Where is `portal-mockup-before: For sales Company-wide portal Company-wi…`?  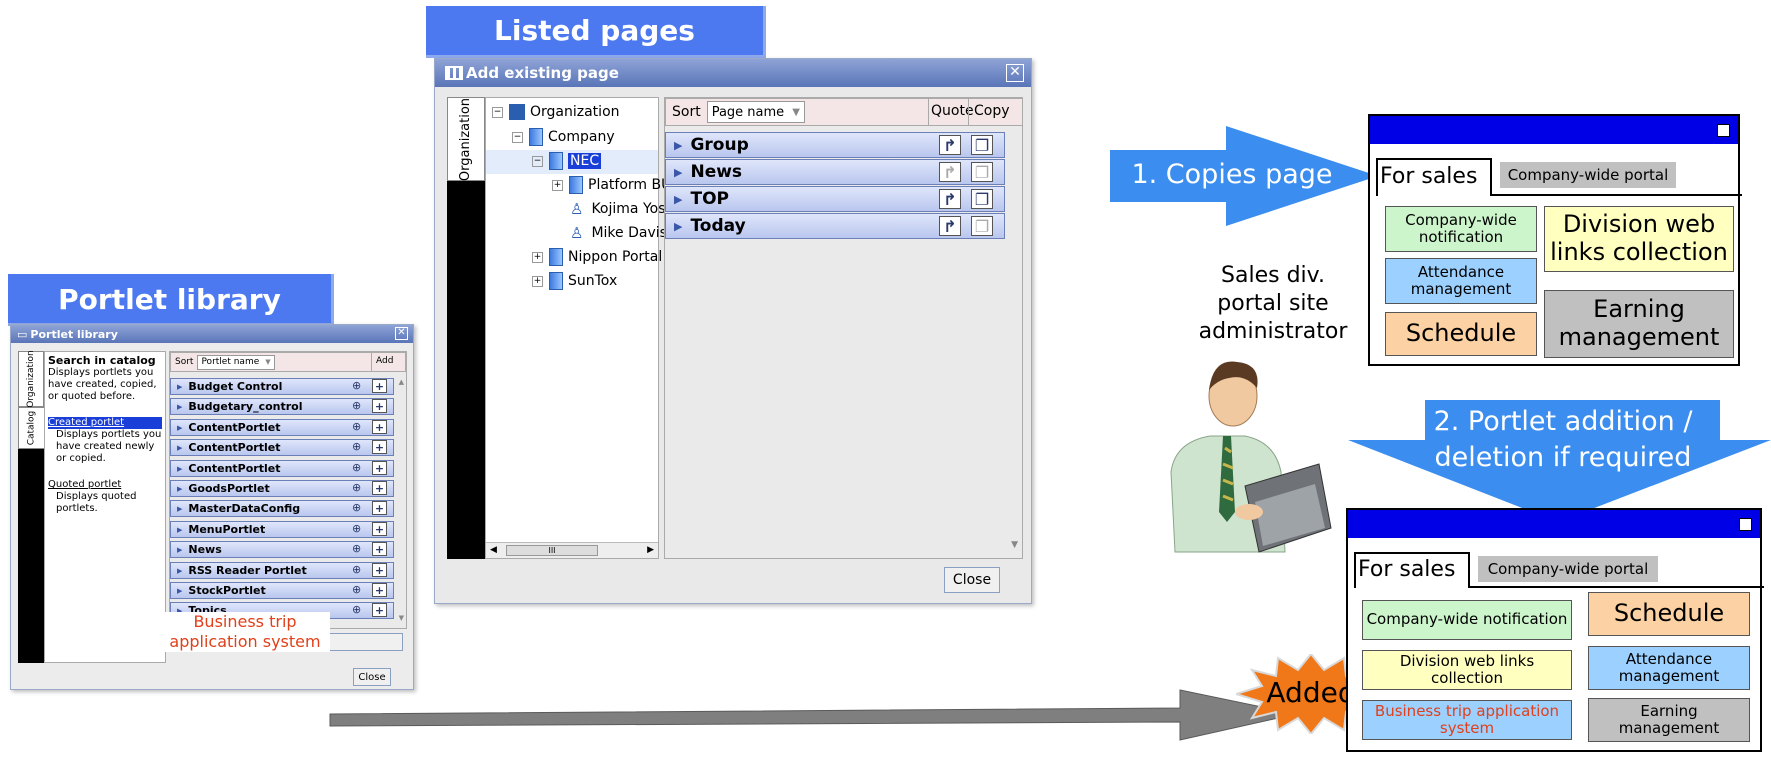
portal-mockup-before: For sales Company-wide portal Company-wi… is located at coordinates (1555, 240).